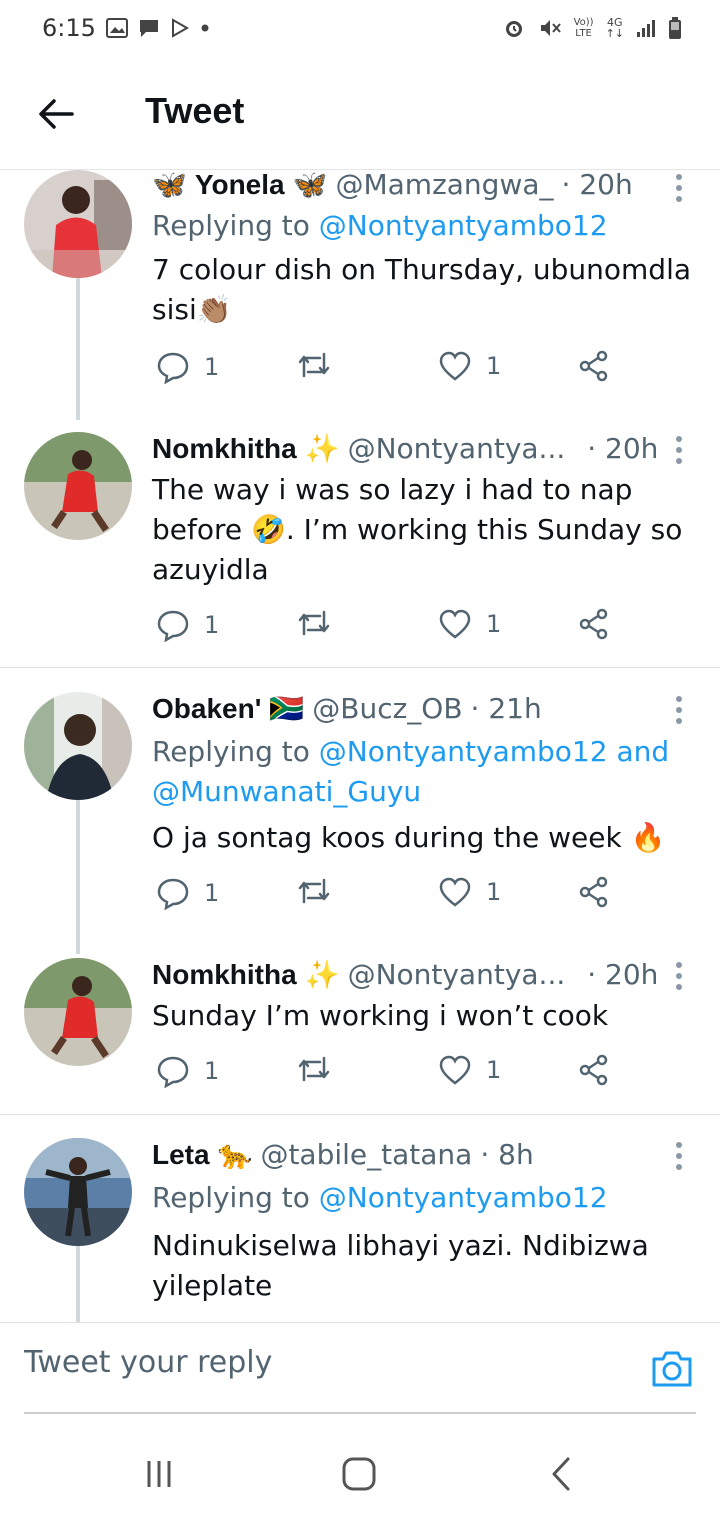  What do you see at coordinates (513, 29) in the screenshot?
I see `alarm-icon` at bounding box center [513, 29].